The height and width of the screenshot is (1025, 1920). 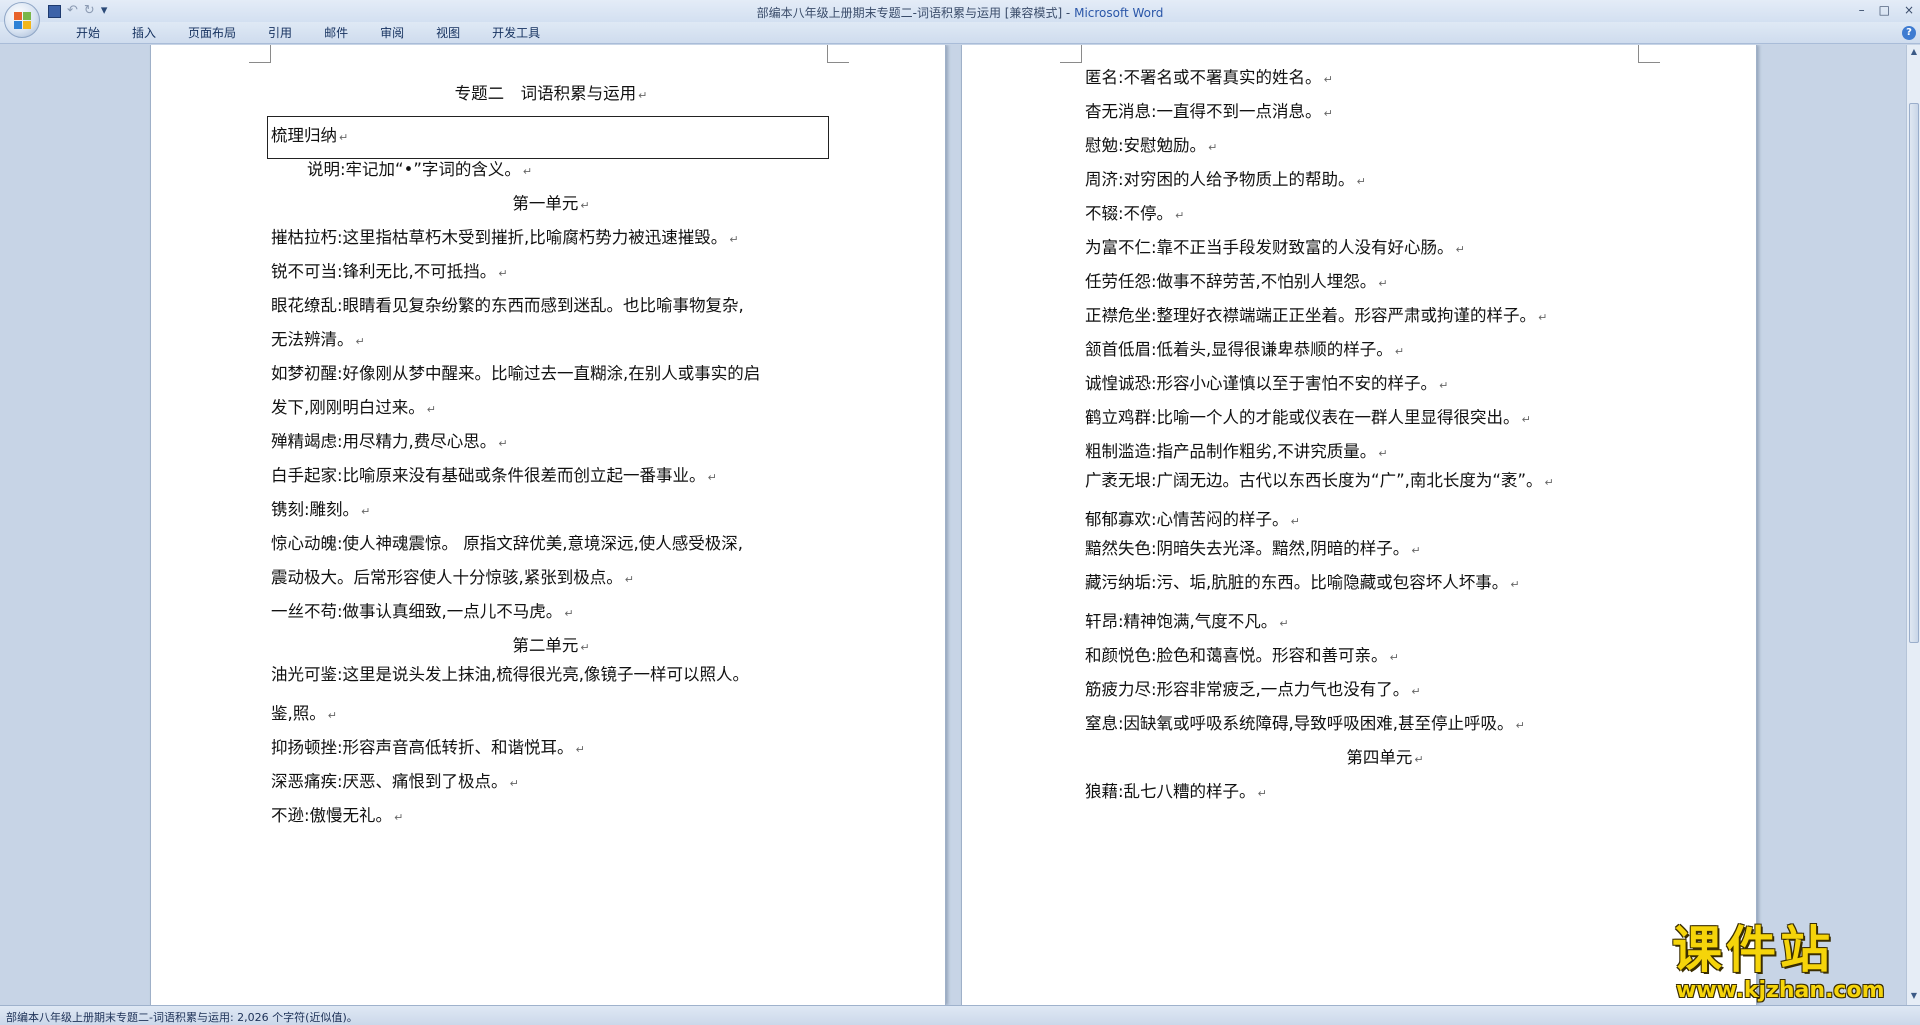 I want to click on status-text: 部编本八年级上册期末专题二-词语积累与运用: 2,026 个字符(近似值)。, so click(x=182, y=1017).